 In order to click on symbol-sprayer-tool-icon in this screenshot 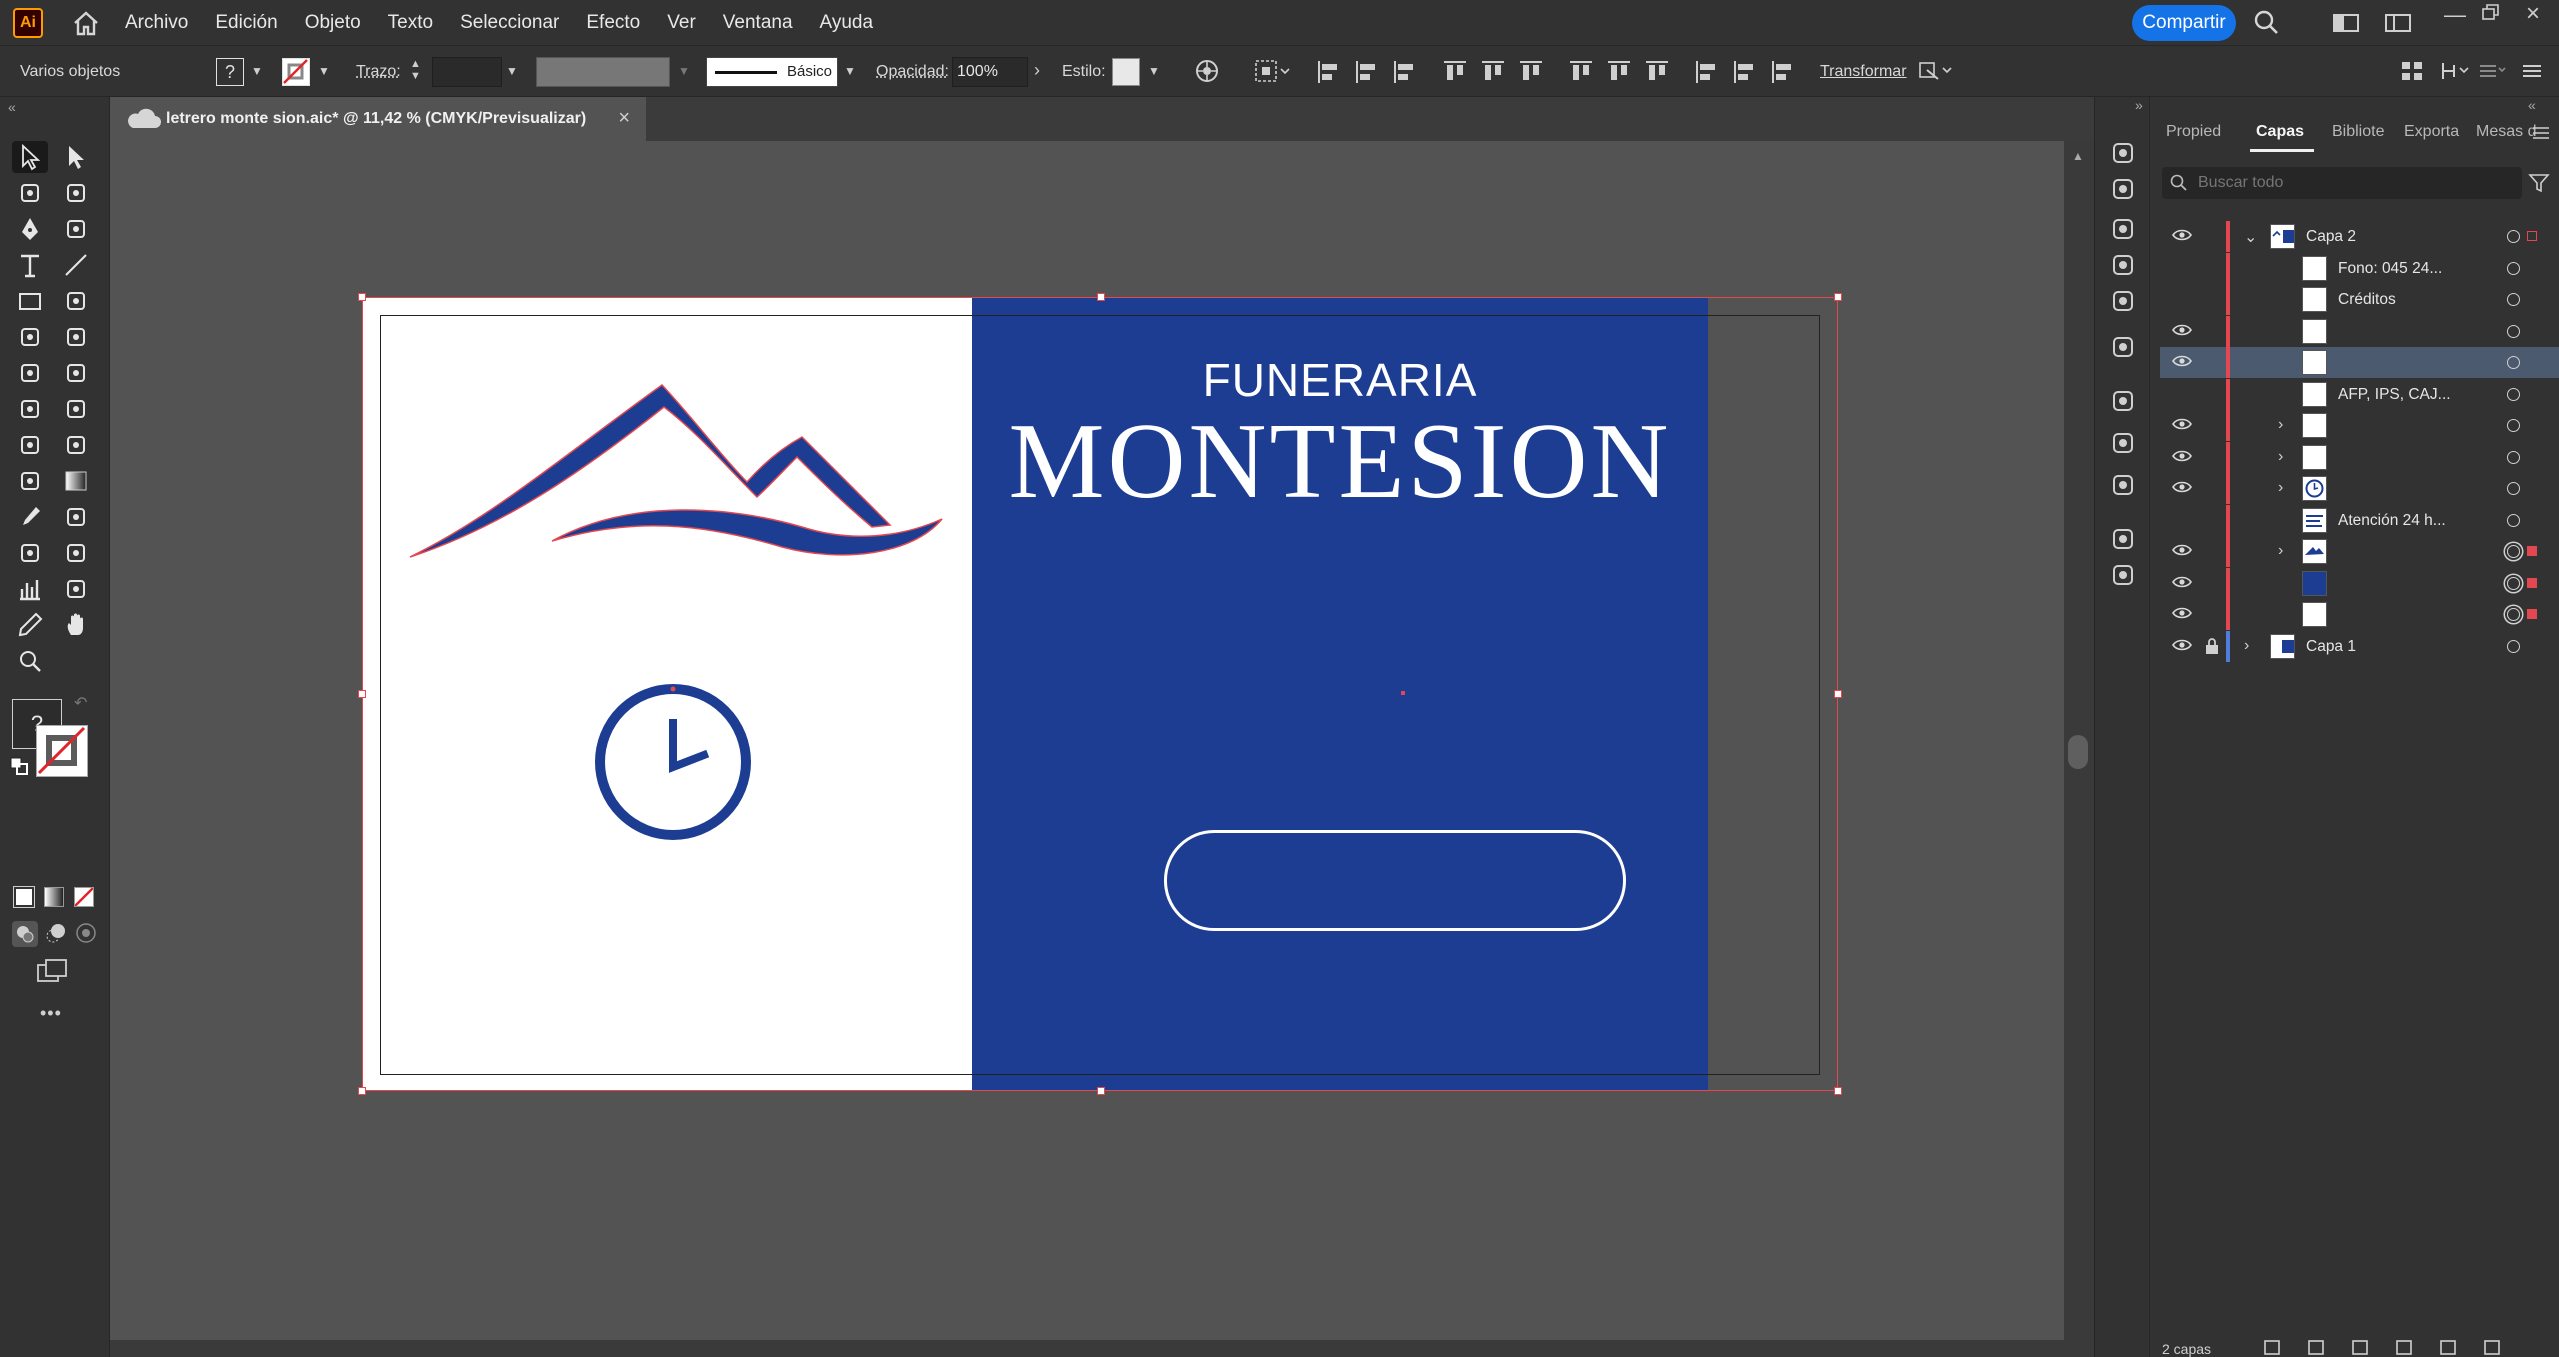, I will do `click(30, 553)`.